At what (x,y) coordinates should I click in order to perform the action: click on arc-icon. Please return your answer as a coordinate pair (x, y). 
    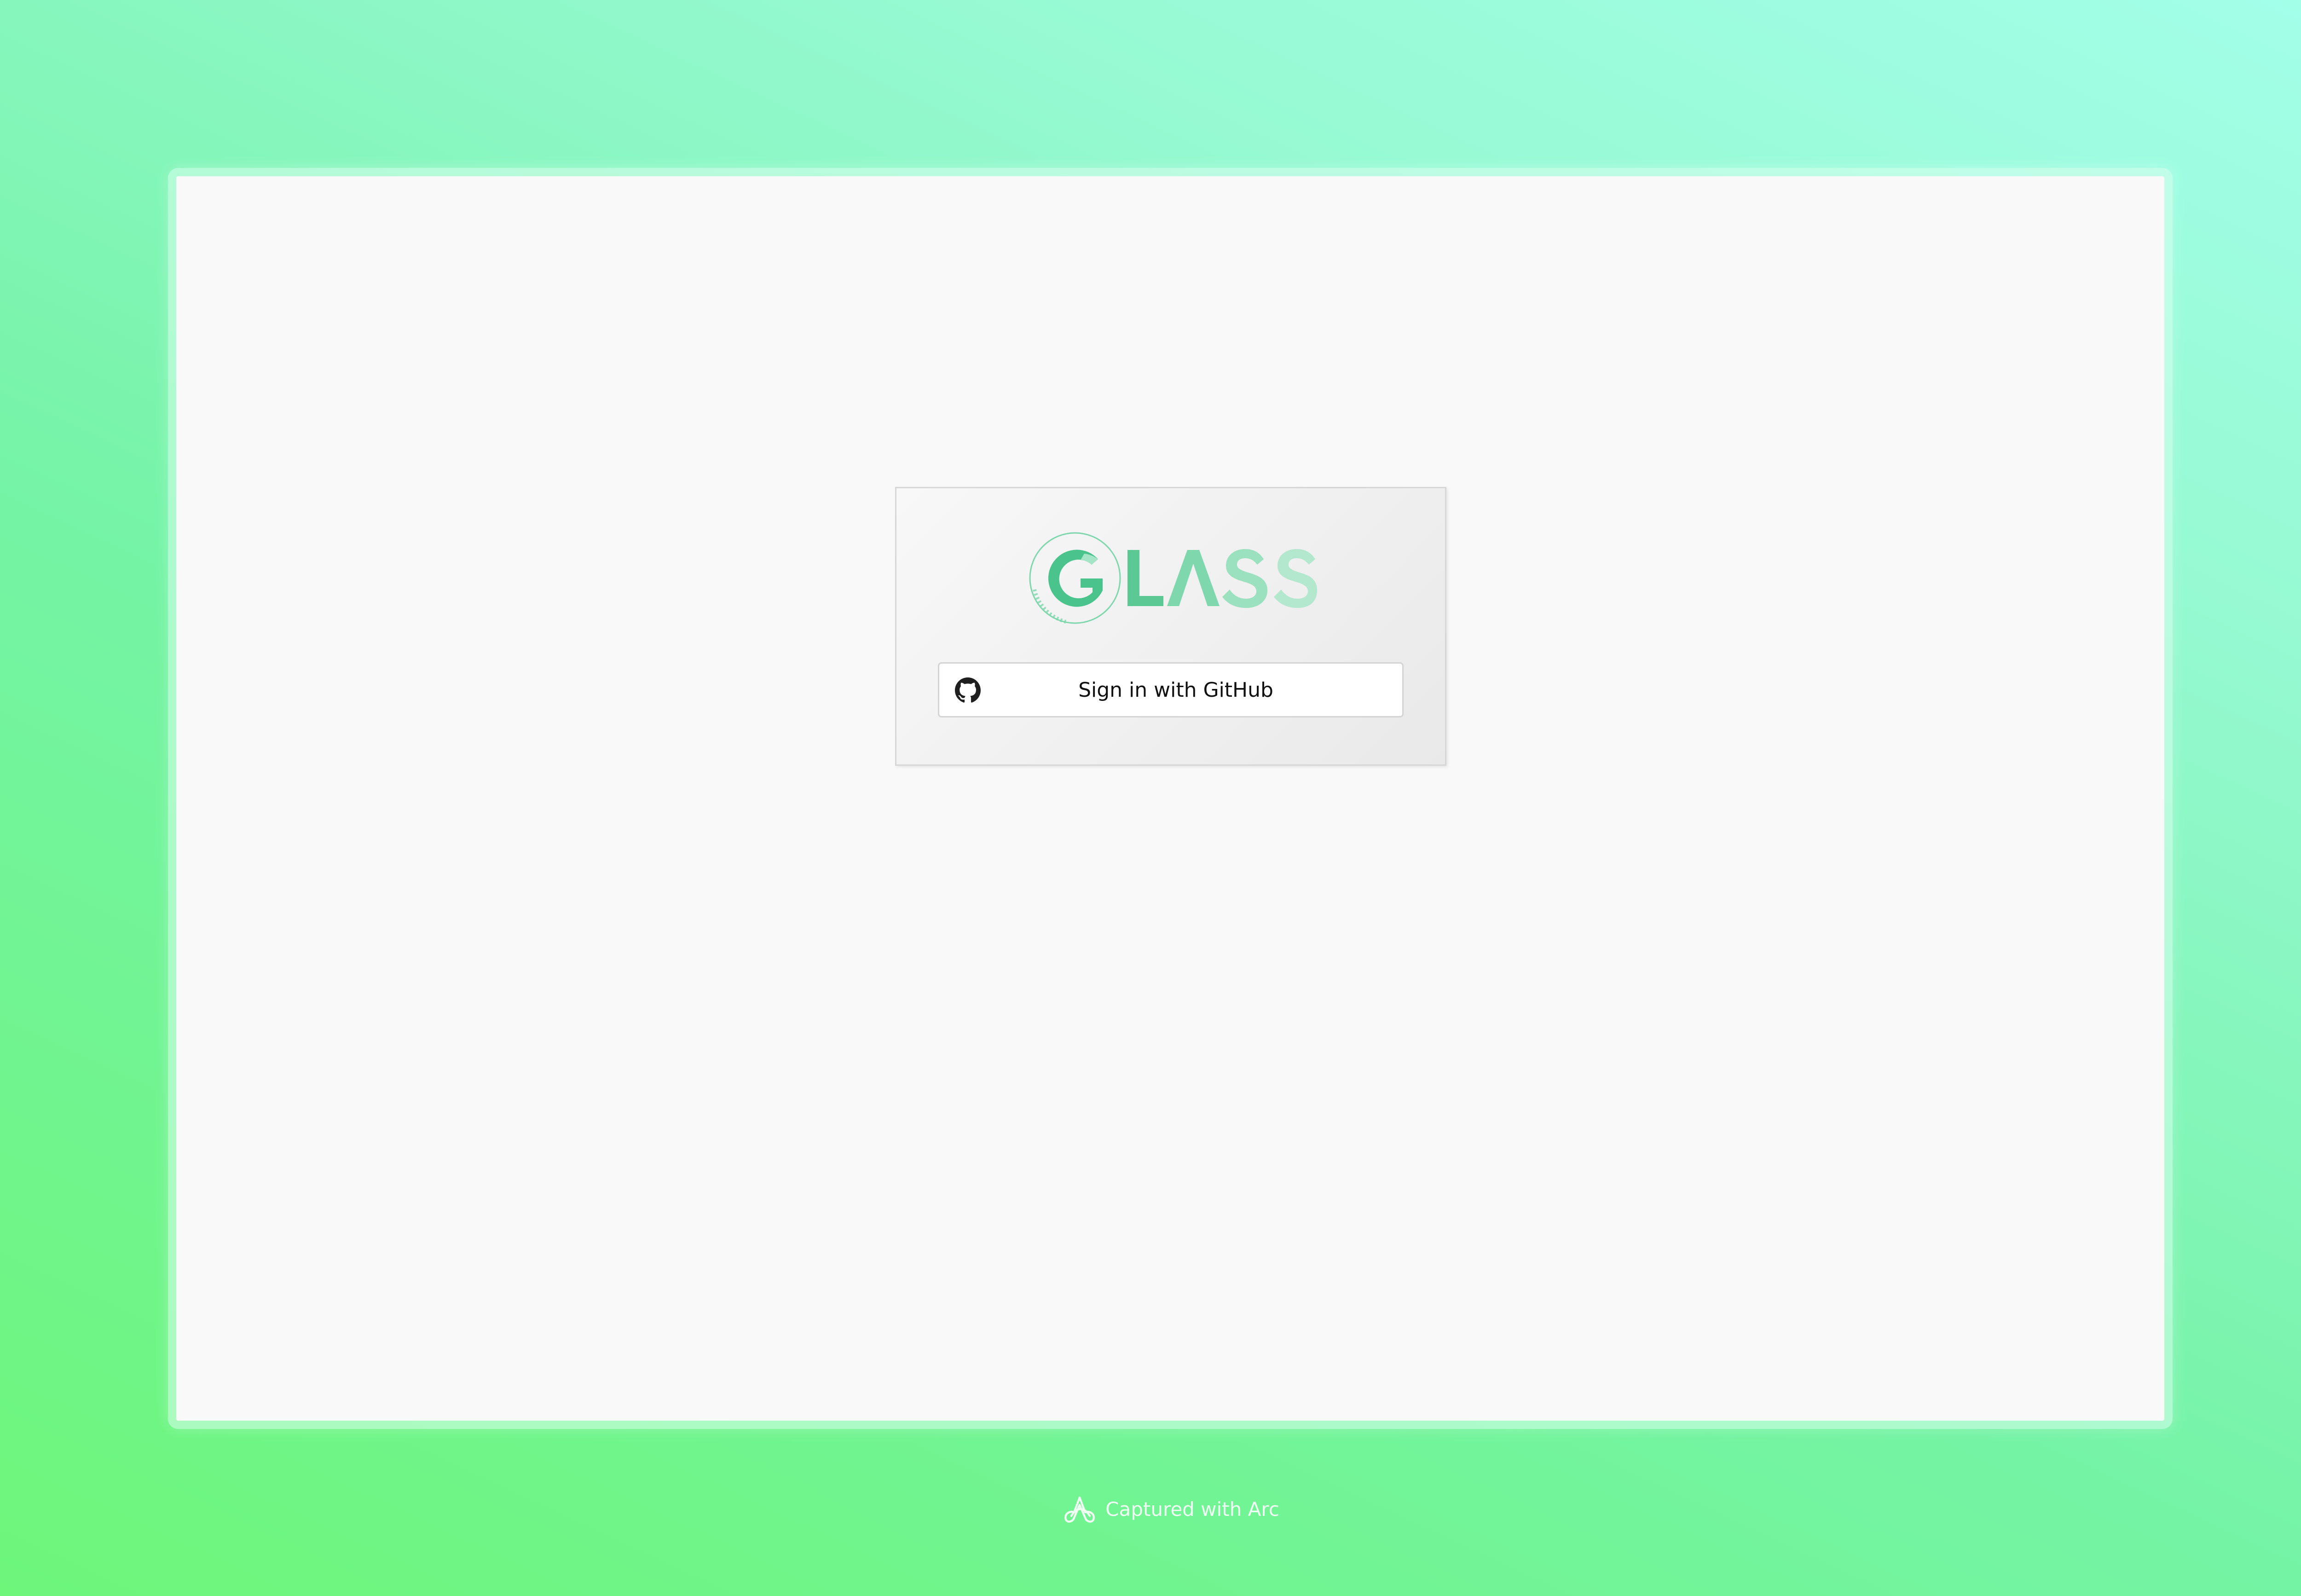
    Looking at the image, I should click on (1079, 1510).